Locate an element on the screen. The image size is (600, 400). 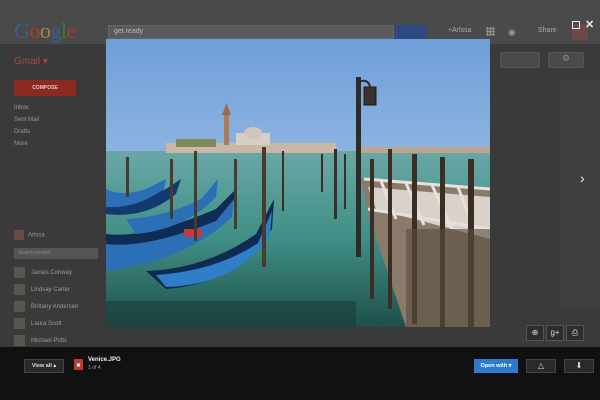
contact-name: Brittany Andersen is located at coordinates (55, 306).